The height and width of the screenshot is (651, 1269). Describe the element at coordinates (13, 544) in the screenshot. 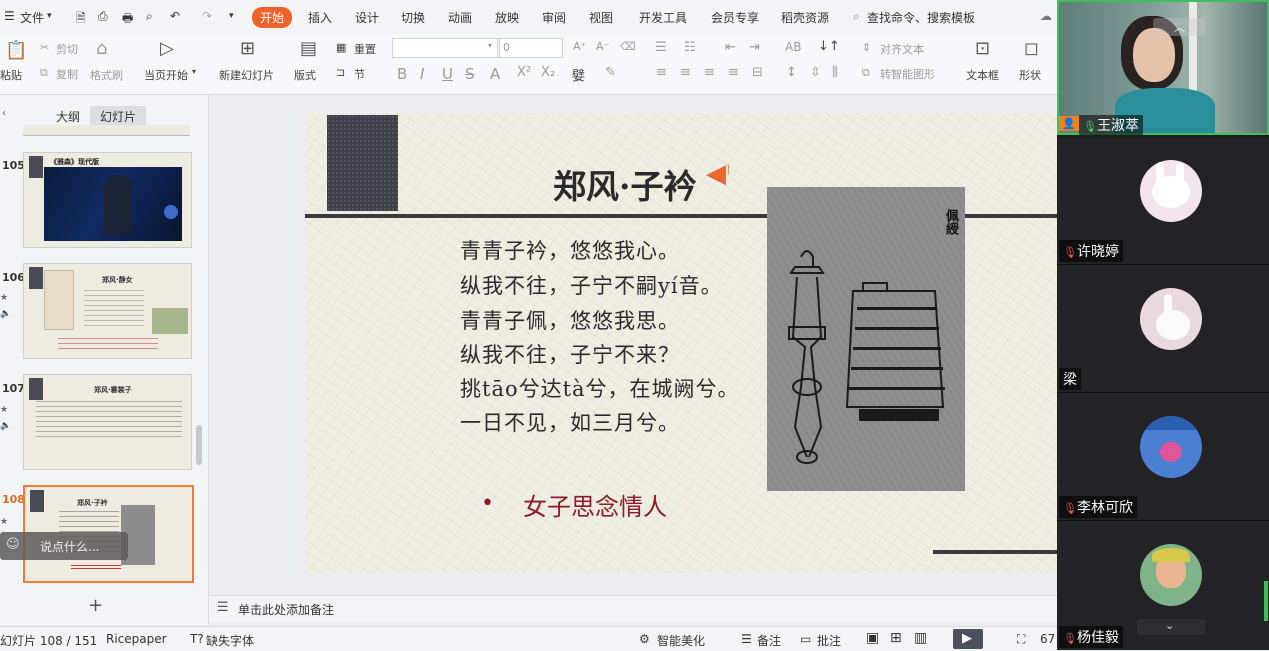

I see `emoji-icon: ☺` at that location.